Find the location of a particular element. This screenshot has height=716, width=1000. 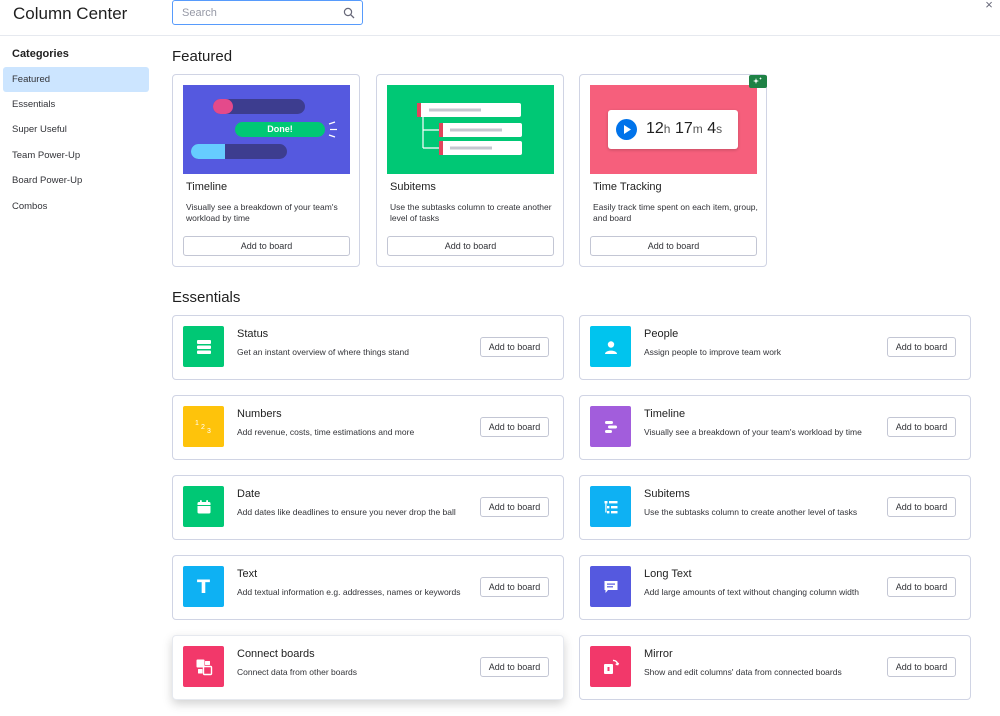

svg-text: 3 is located at coordinates (209, 431).